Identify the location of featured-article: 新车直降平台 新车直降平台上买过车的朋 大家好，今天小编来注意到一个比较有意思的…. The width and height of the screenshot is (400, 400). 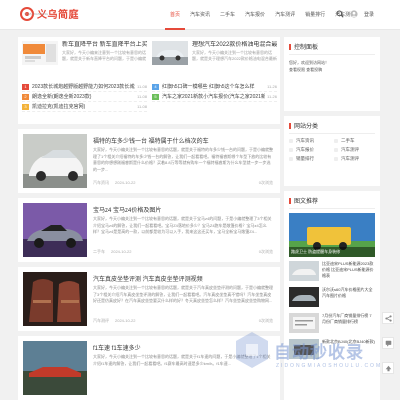
(84, 60).